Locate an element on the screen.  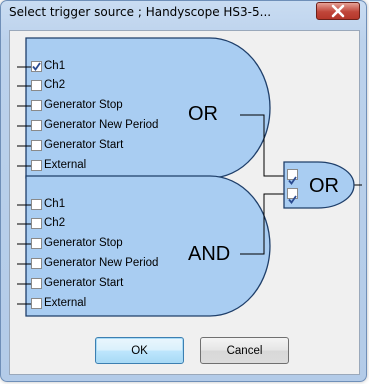
final-input-and-checkbox is located at coordinates (292, 196).